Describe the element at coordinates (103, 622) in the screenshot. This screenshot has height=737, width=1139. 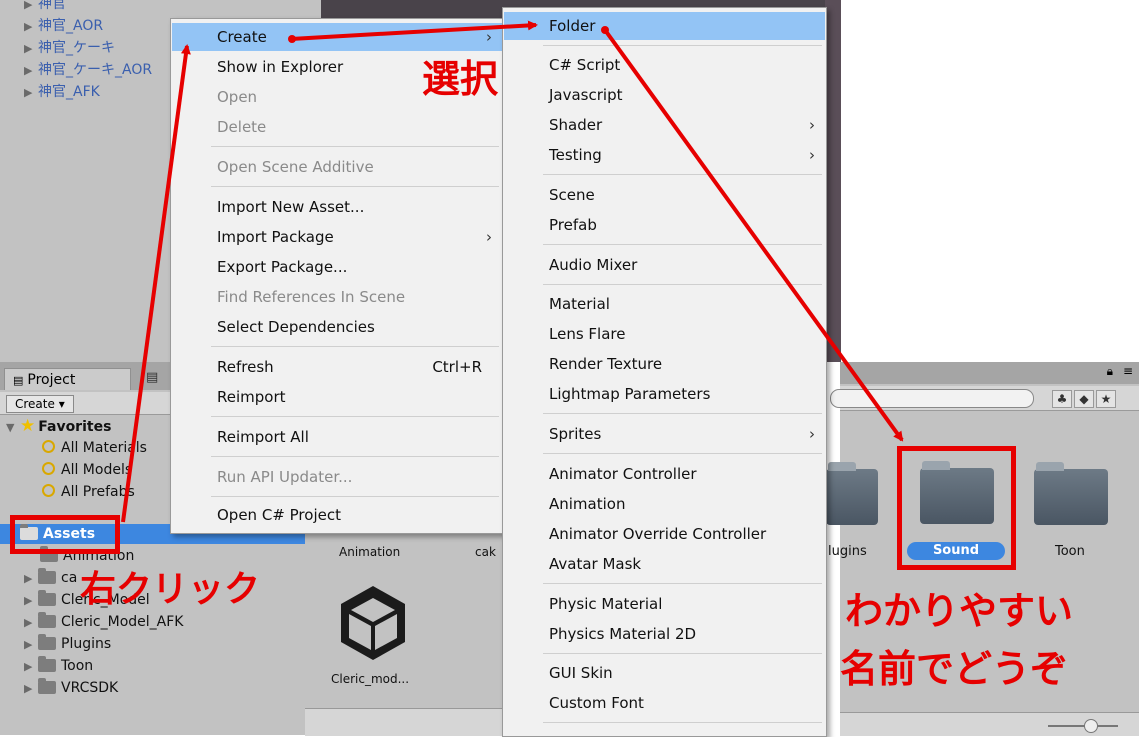
I see `tree-item-folder: ▶ Cleric_Model_AFK` at that location.